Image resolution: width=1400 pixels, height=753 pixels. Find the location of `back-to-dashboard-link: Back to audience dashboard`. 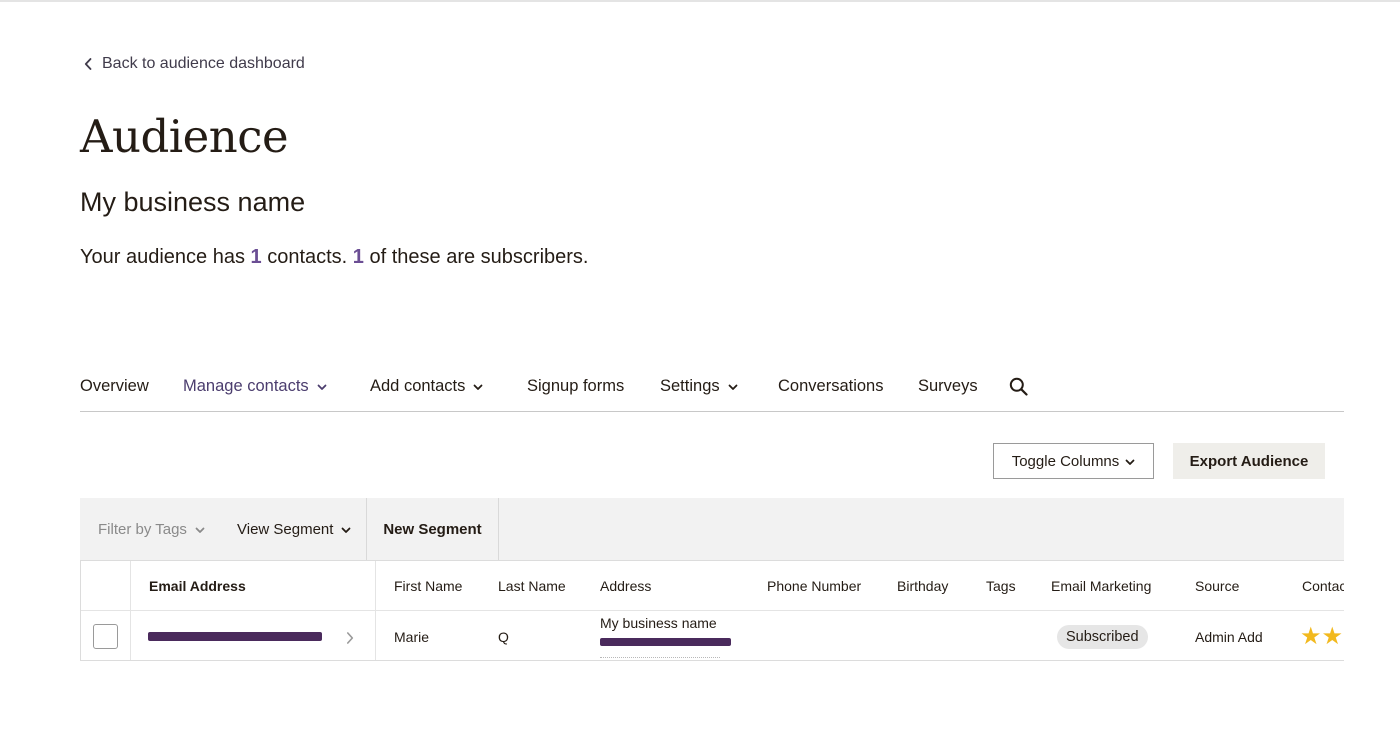

back-to-dashboard-link: Back to audience dashboard is located at coordinates (194, 64).